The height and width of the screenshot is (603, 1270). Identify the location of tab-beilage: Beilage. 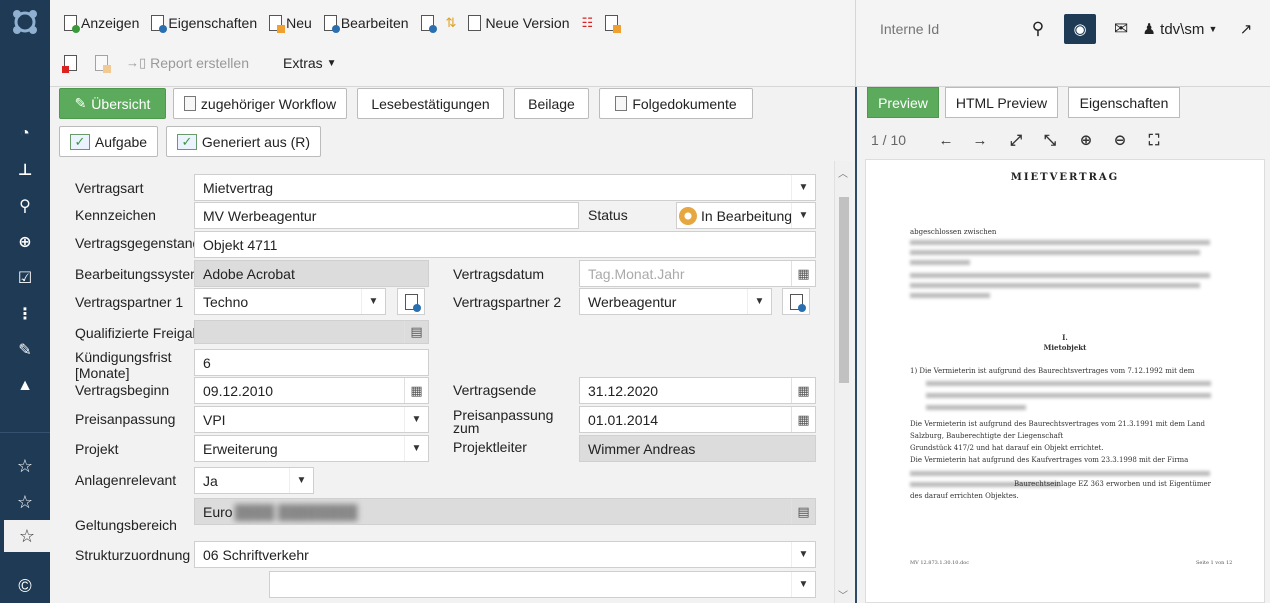
(551, 103).